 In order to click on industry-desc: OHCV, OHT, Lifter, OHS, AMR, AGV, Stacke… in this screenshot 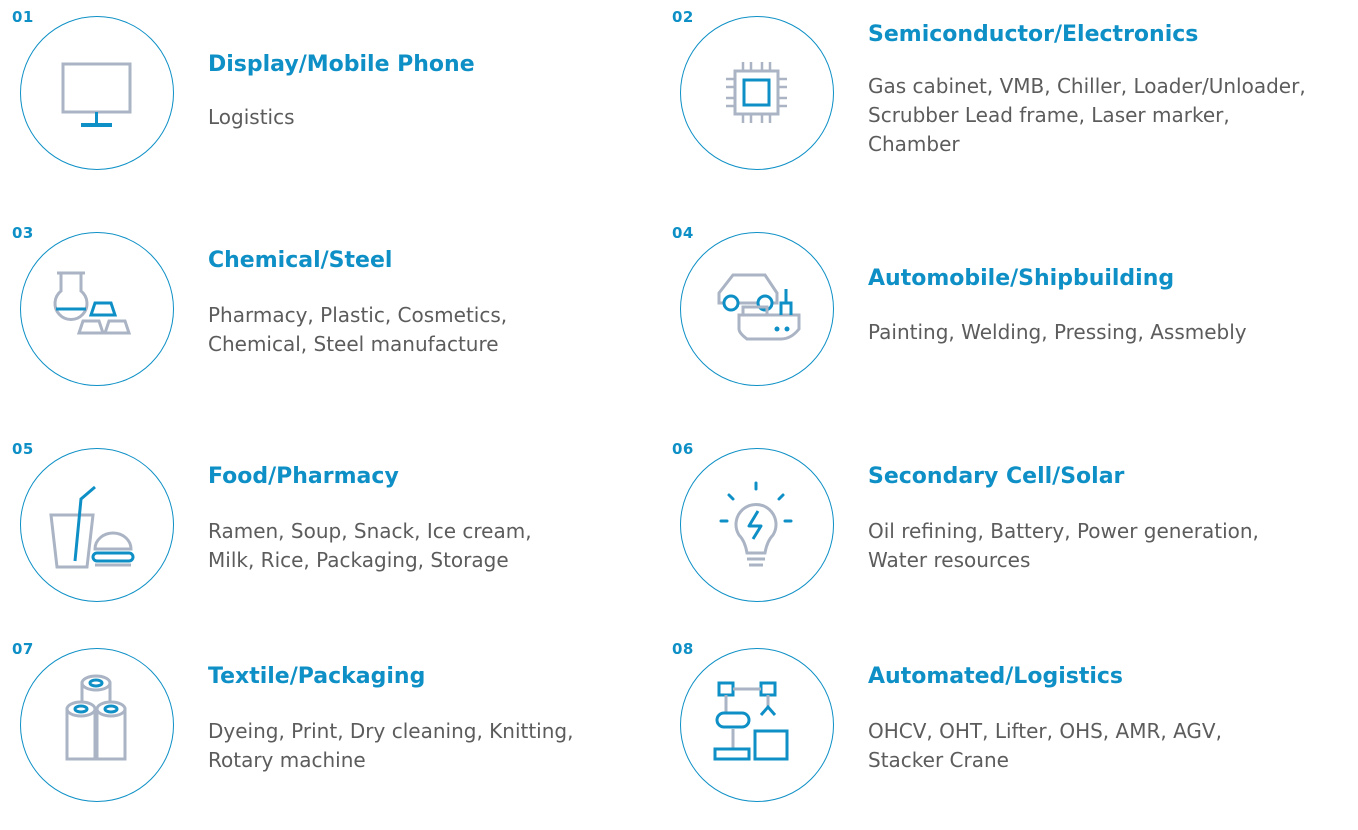, I will do `click(1045, 745)`.